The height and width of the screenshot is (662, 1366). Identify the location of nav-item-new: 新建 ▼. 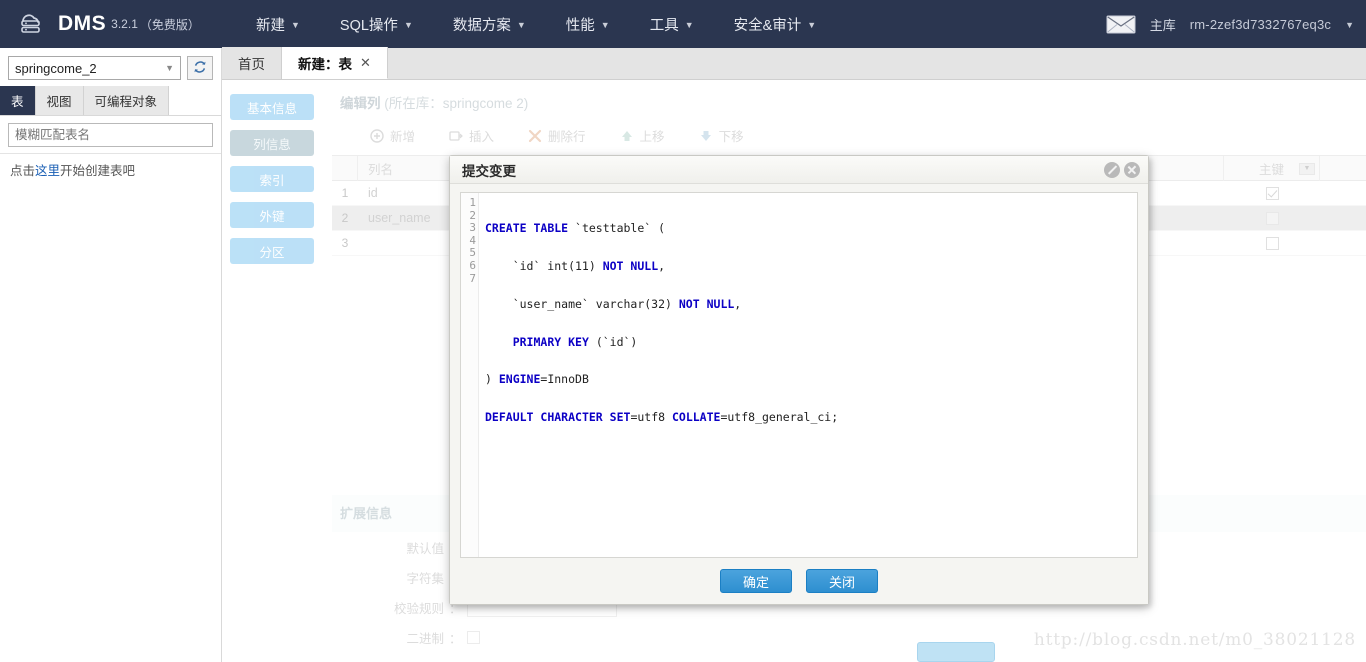
(278, 24).